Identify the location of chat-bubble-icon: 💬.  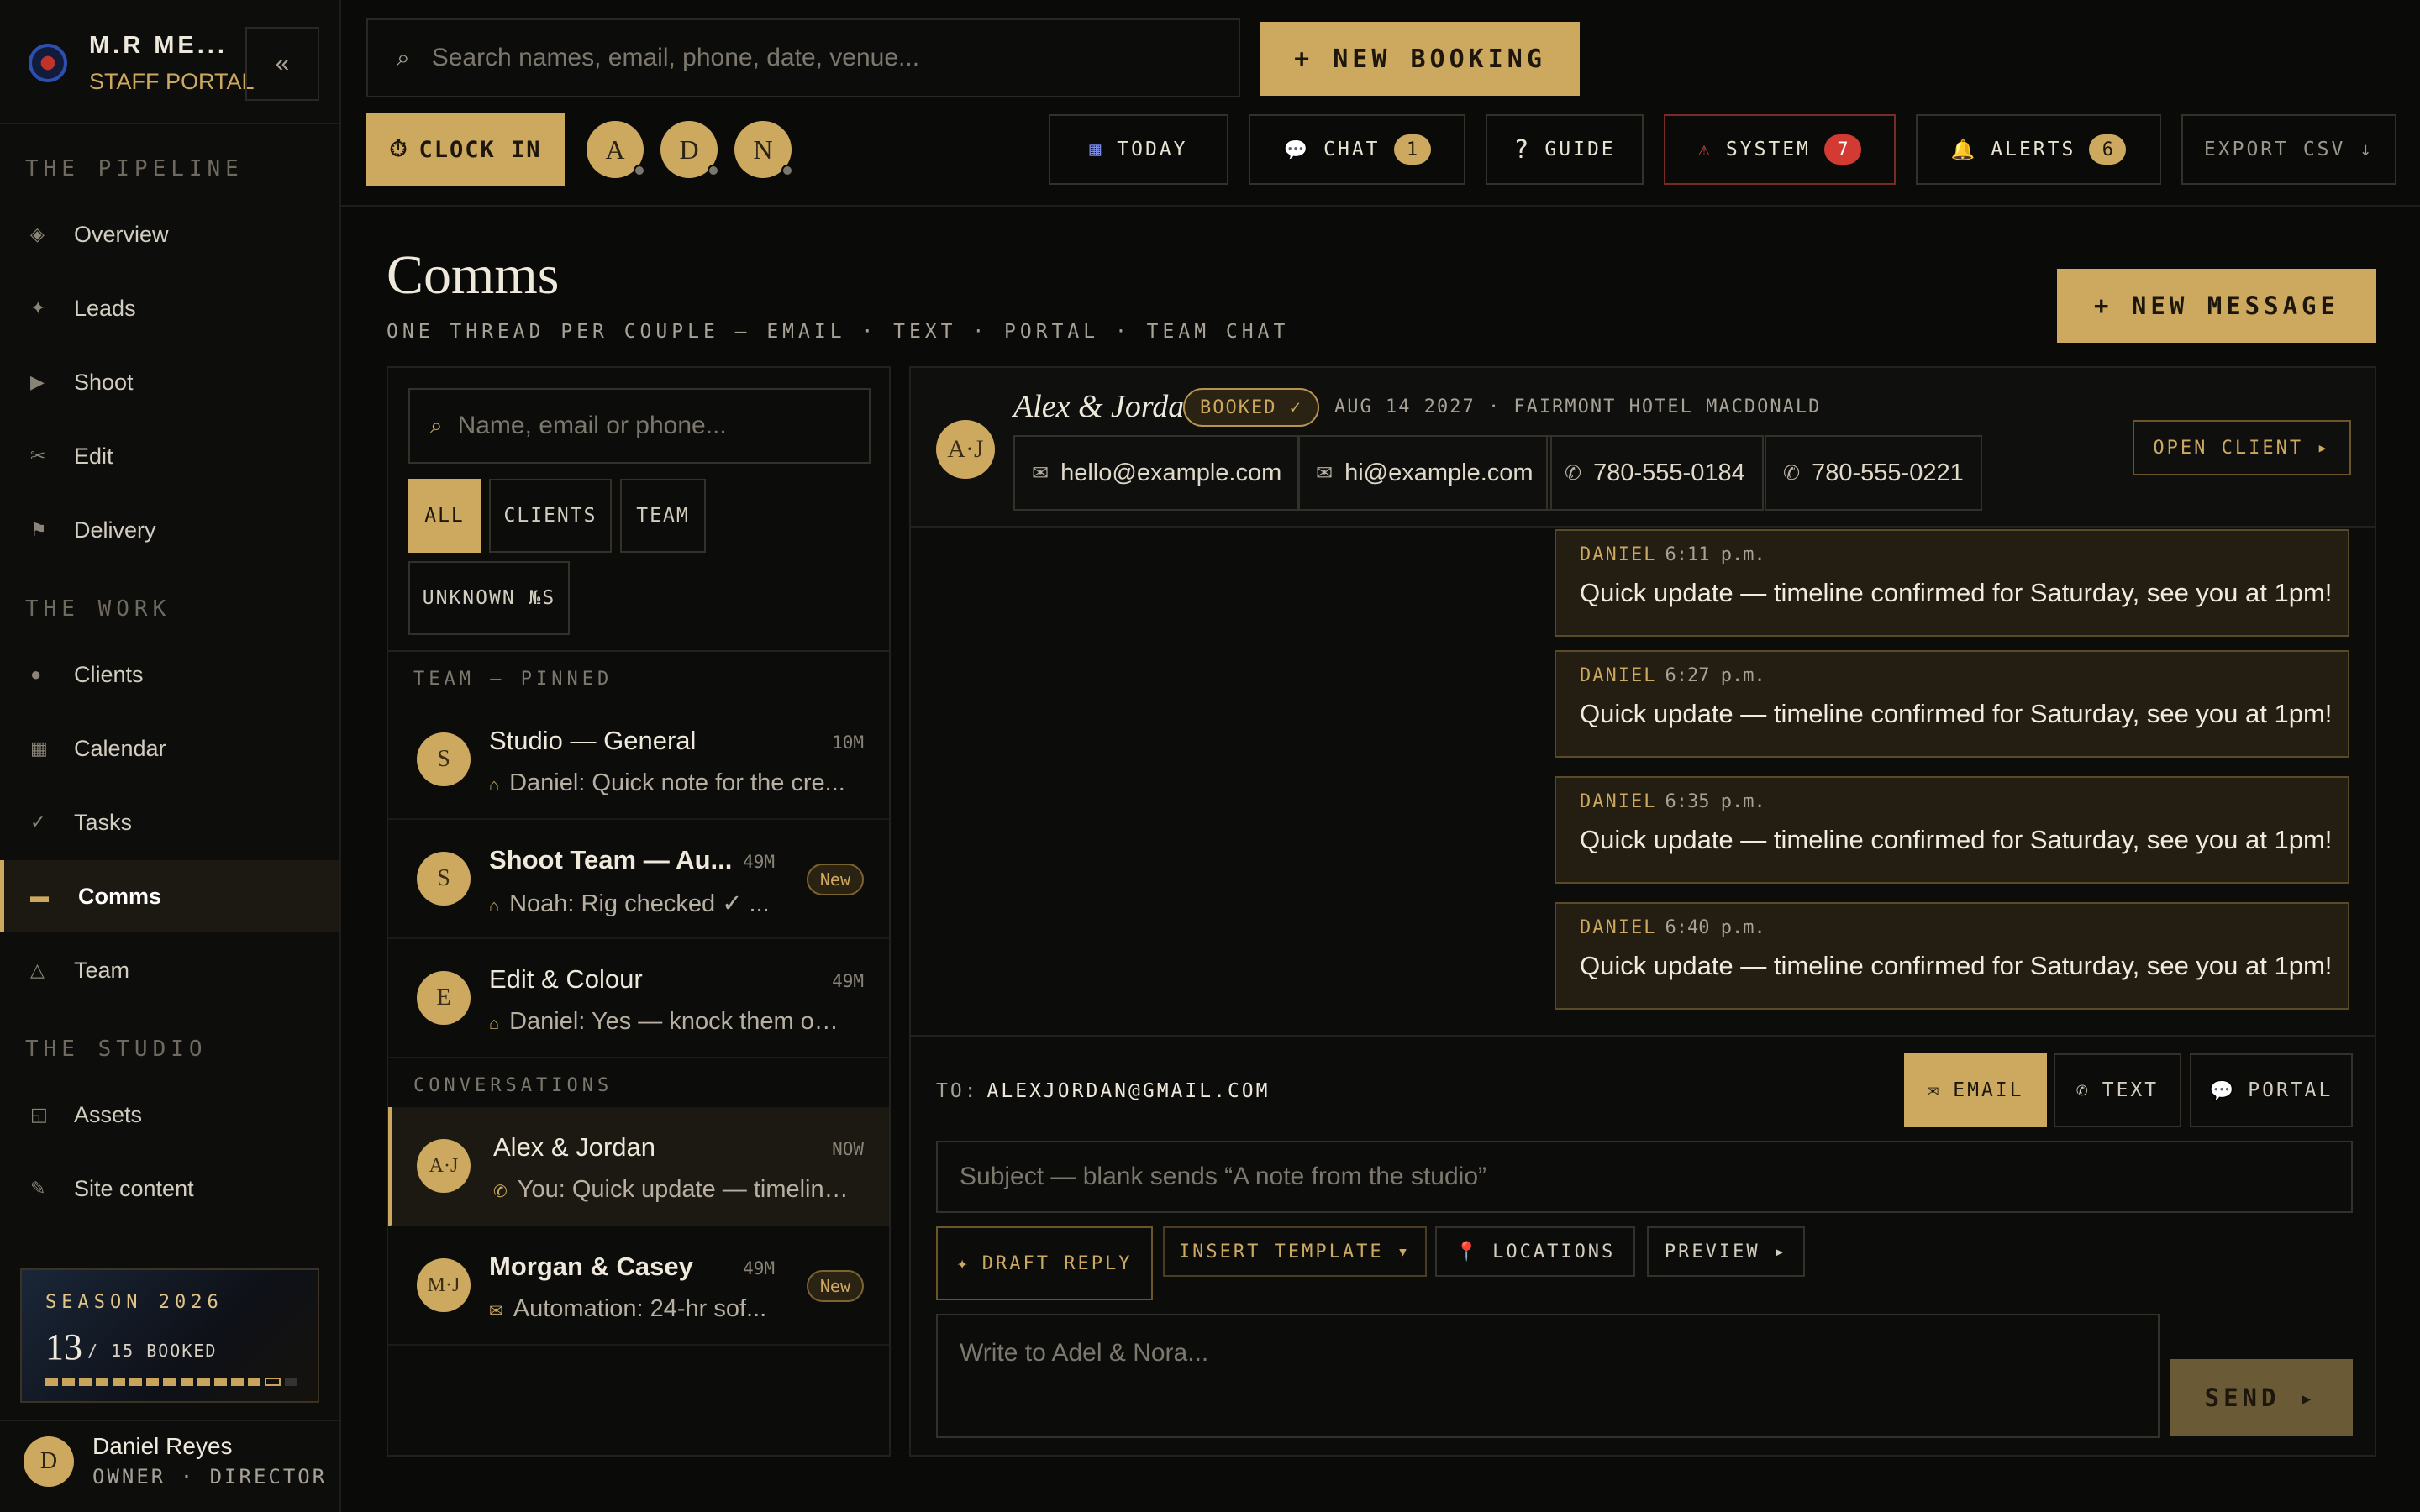
(1297, 150).